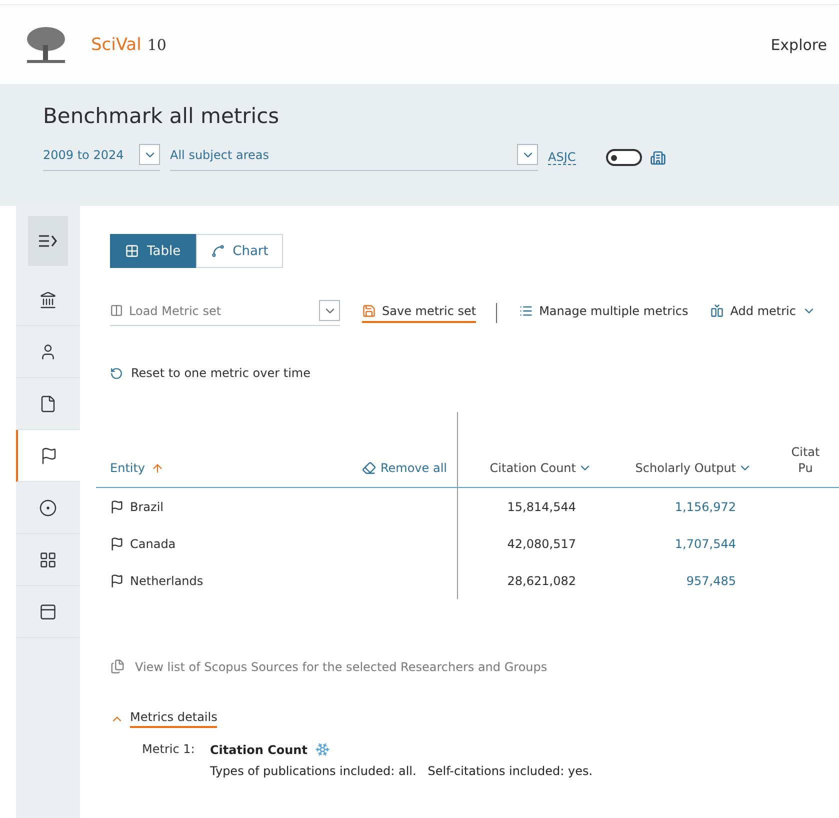  Describe the element at coordinates (169, 750) in the screenshot. I see `metric-label: Metric 1:` at that location.